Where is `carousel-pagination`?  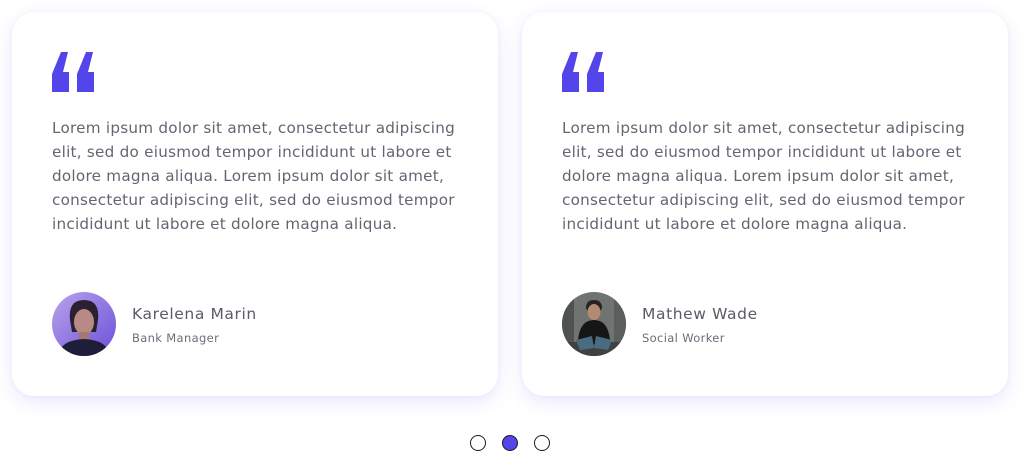
carousel-pagination is located at coordinates (510, 443).